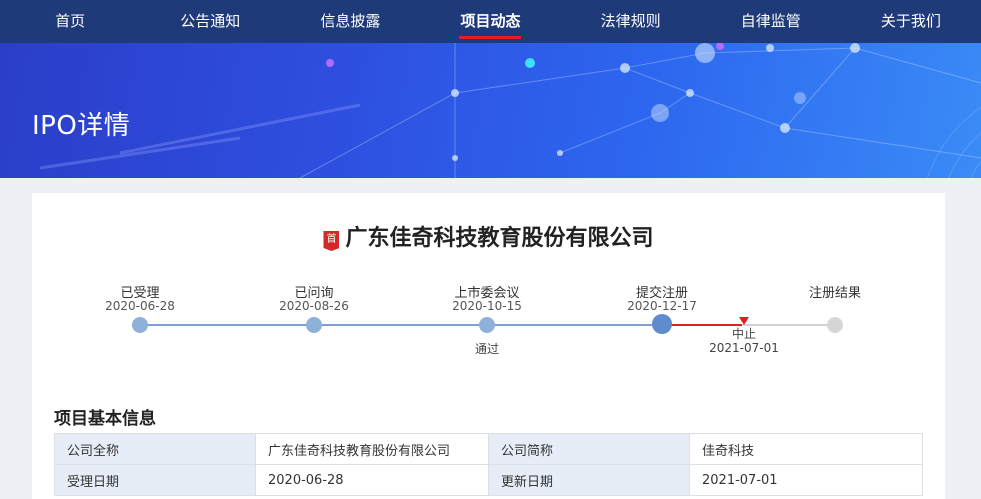  Describe the element at coordinates (499, 238) in the screenshot. I see `company-name: 广东佳奇科技教育股份有限公司` at that location.